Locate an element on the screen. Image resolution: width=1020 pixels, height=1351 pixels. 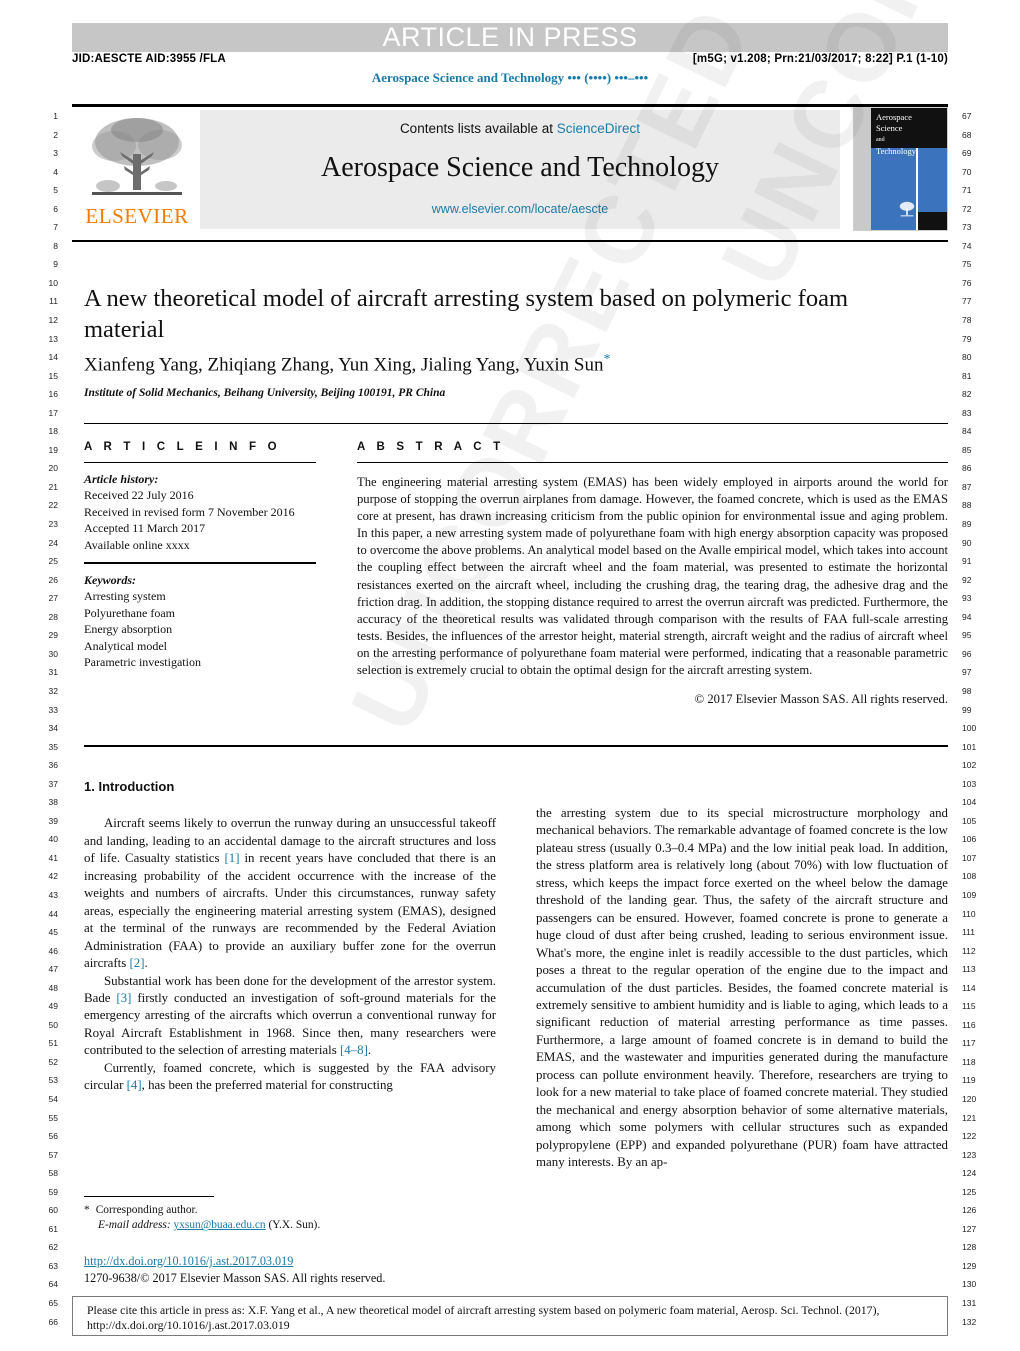
abstract-bottom-rule is located at coordinates (516, 746).